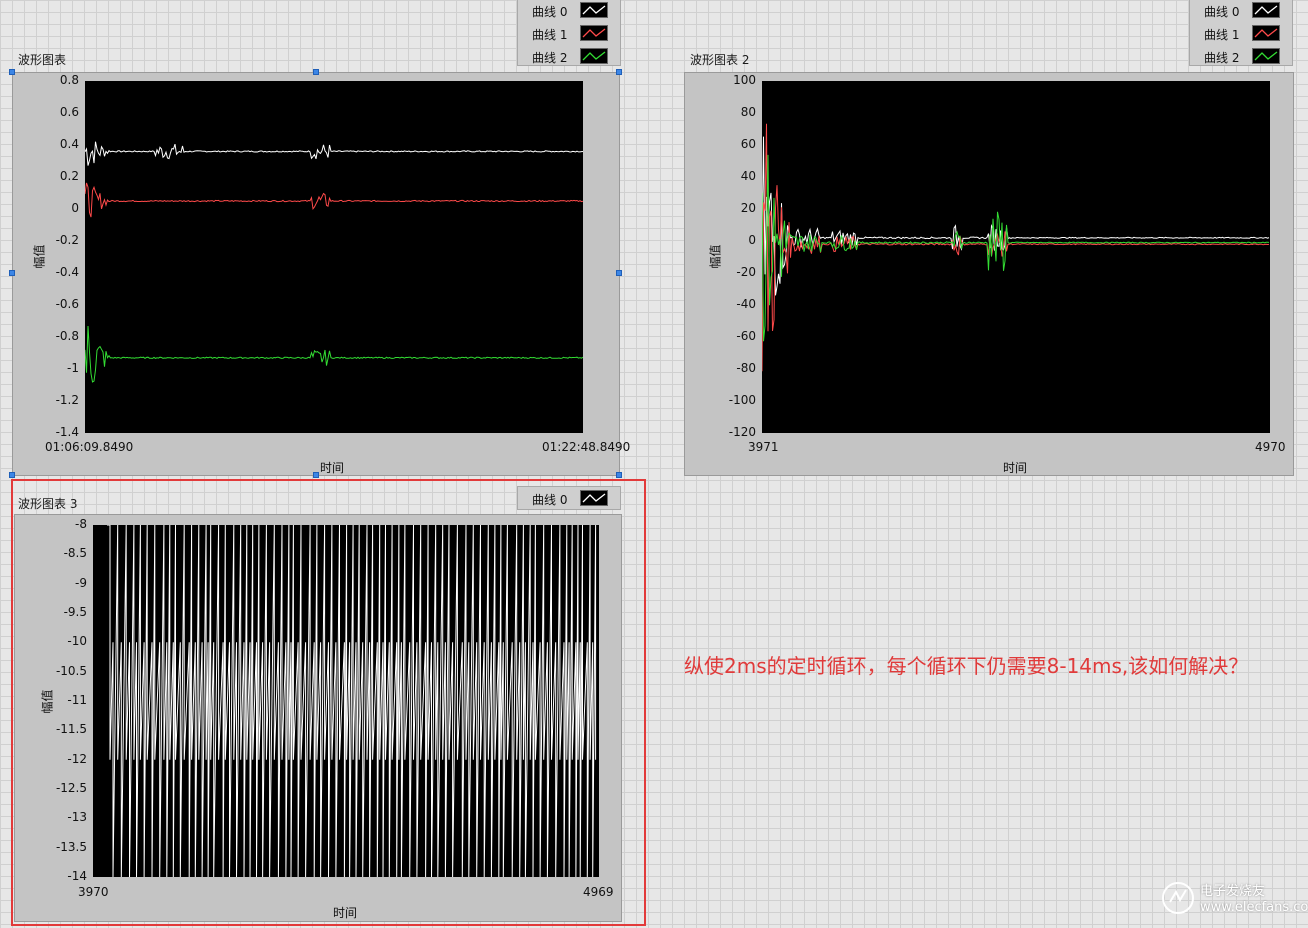  Describe the element at coordinates (748, 208) in the screenshot. I see `y-tick-label: 20` at that location.